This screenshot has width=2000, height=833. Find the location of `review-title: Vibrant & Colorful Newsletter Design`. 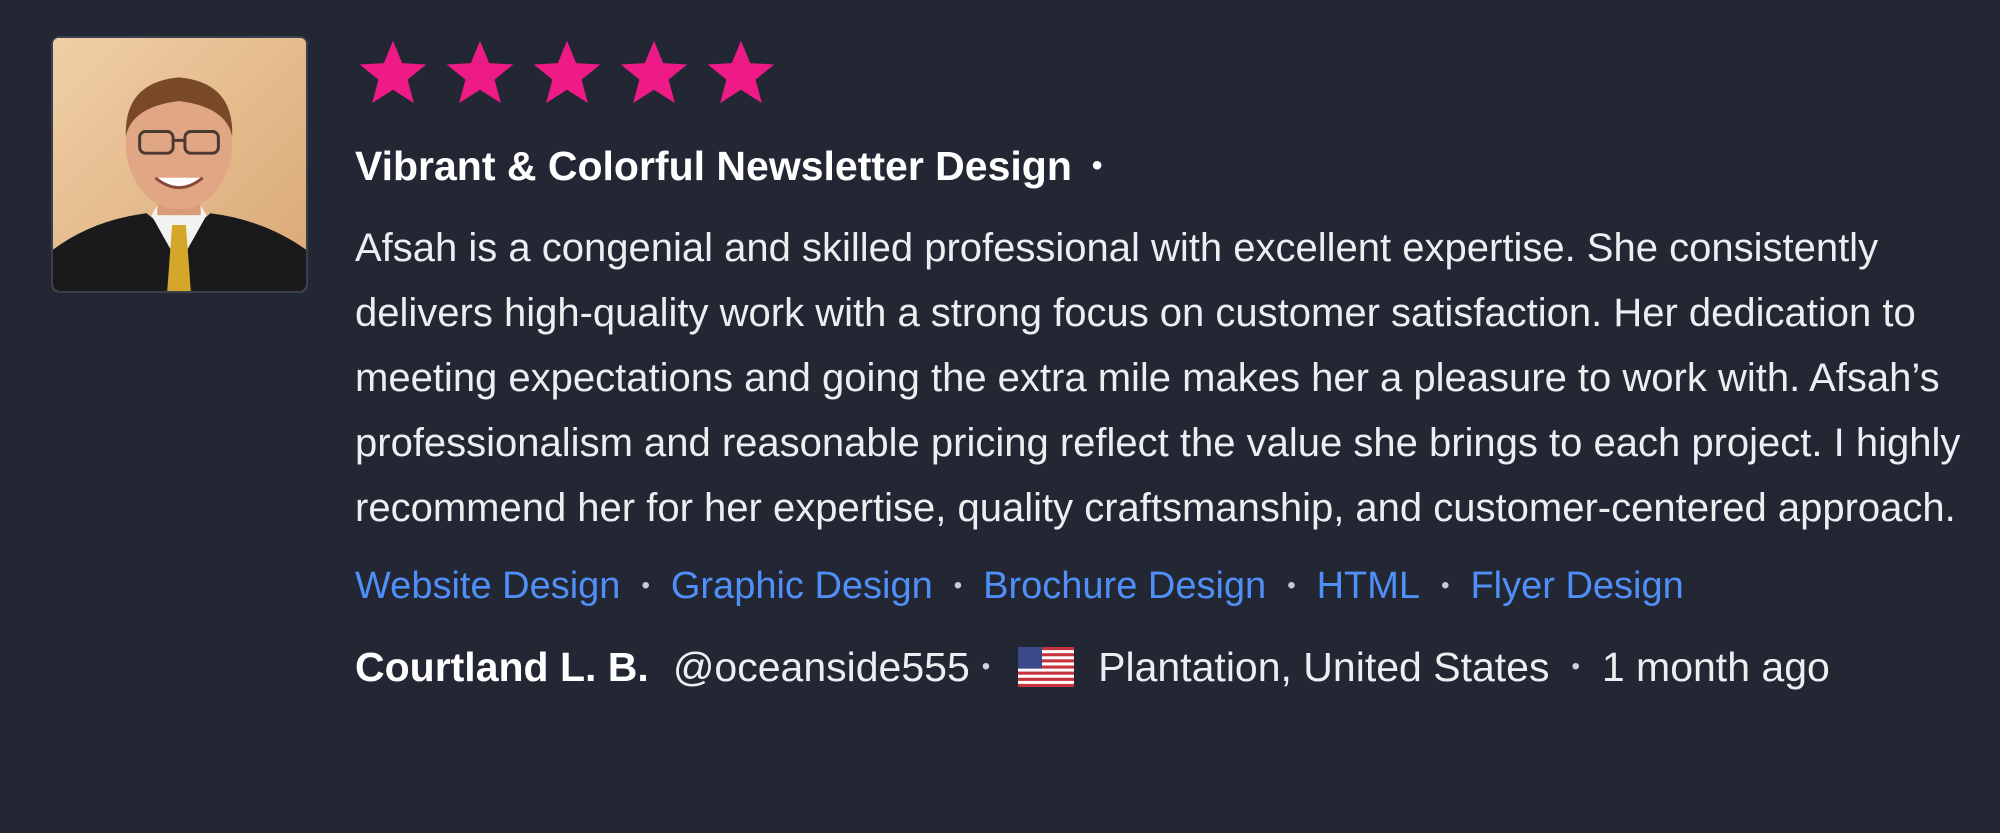

review-title: Vibrant & Colorful Newsletter Design is located at coordinates (713, 165).